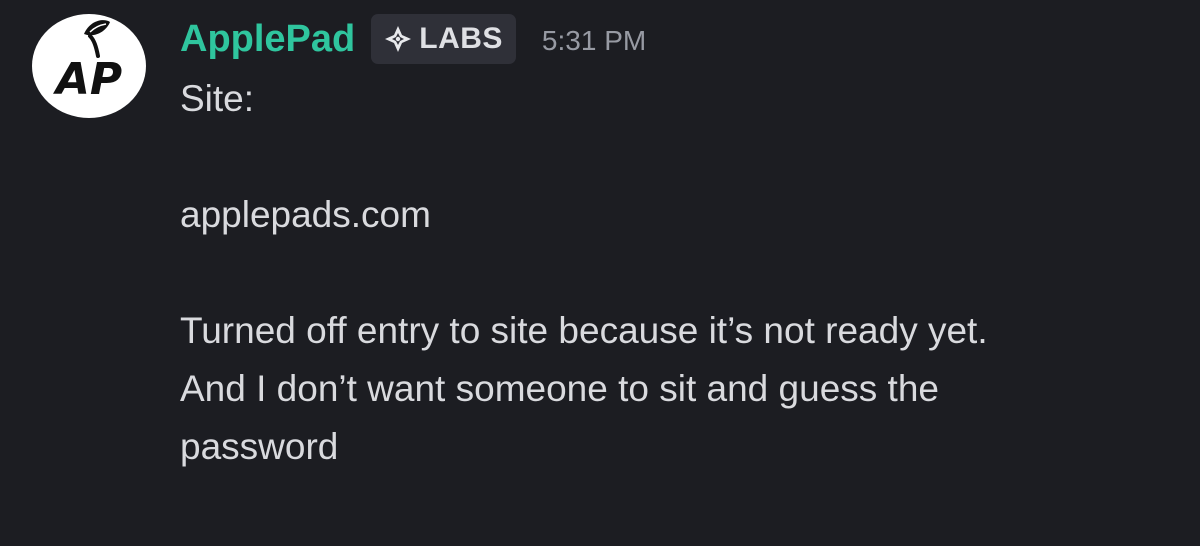  I want to click on applepad-logo: AP, so click(87, 62).